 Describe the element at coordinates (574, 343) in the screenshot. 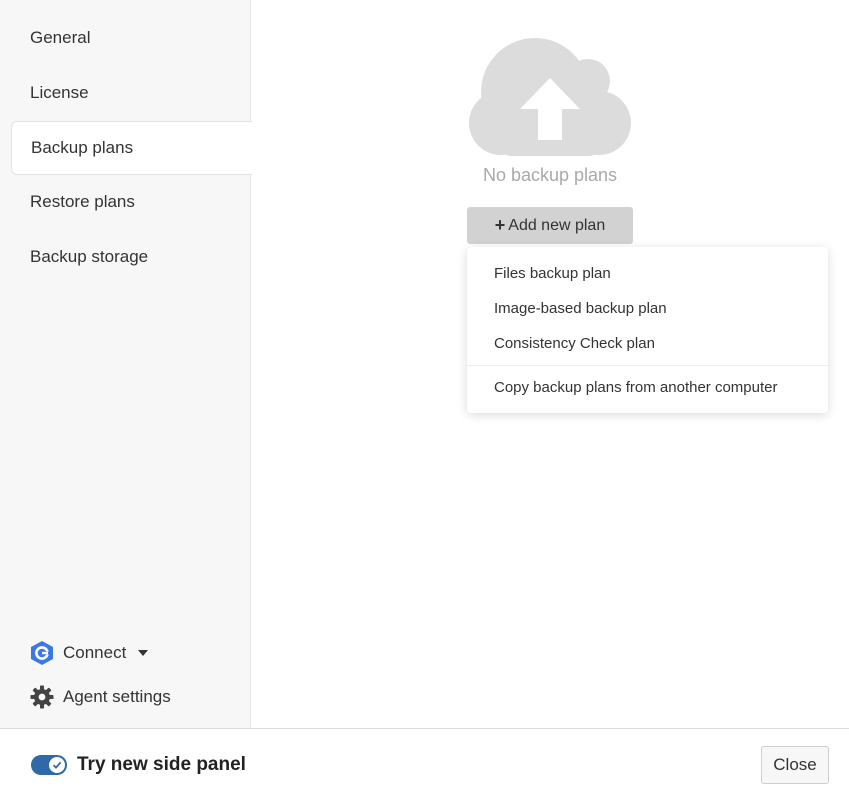

I see `menu-item-label: Consistency Check plan` at that location.